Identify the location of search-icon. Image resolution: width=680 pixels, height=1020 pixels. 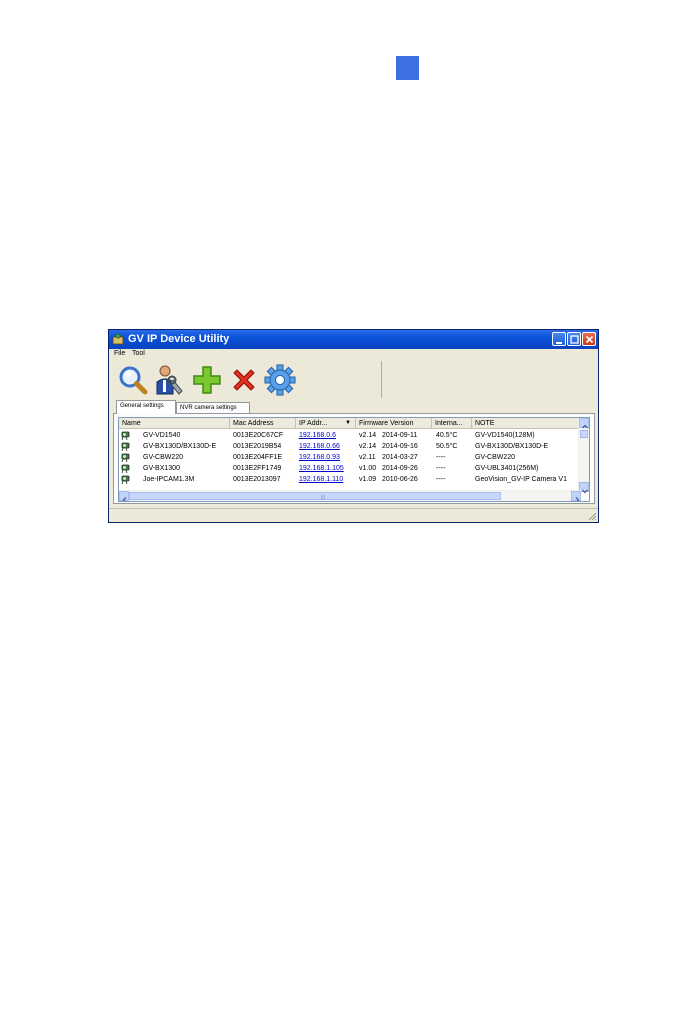
(133, 380).